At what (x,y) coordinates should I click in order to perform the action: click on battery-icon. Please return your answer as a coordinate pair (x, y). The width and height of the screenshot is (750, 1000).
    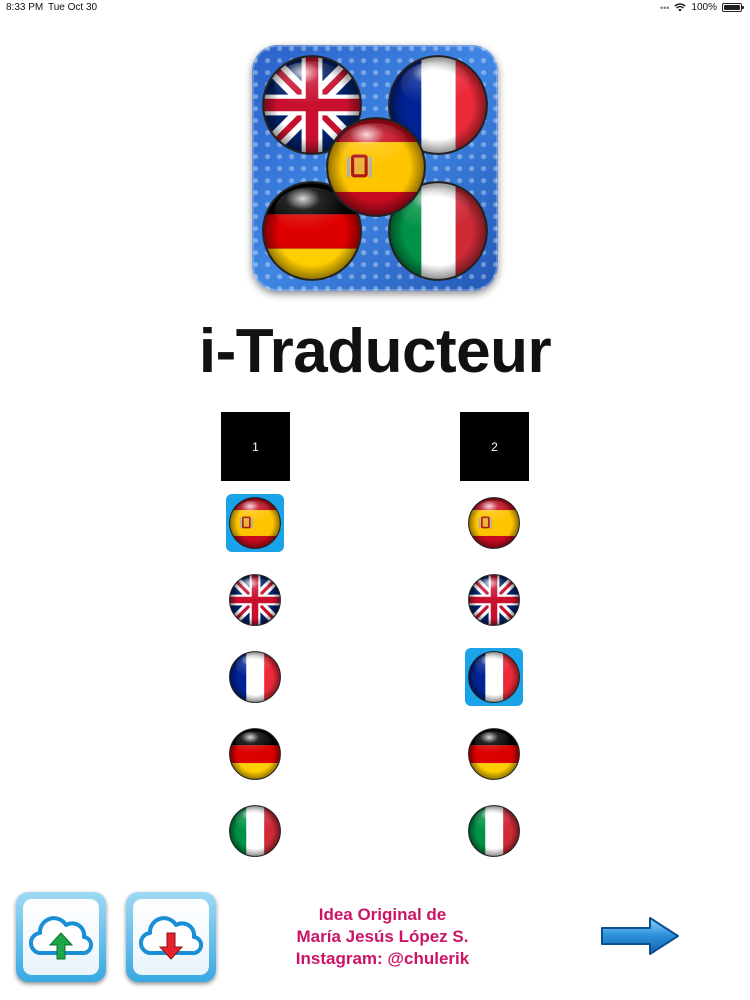
    Looking at the image, I should click on (733, 7).